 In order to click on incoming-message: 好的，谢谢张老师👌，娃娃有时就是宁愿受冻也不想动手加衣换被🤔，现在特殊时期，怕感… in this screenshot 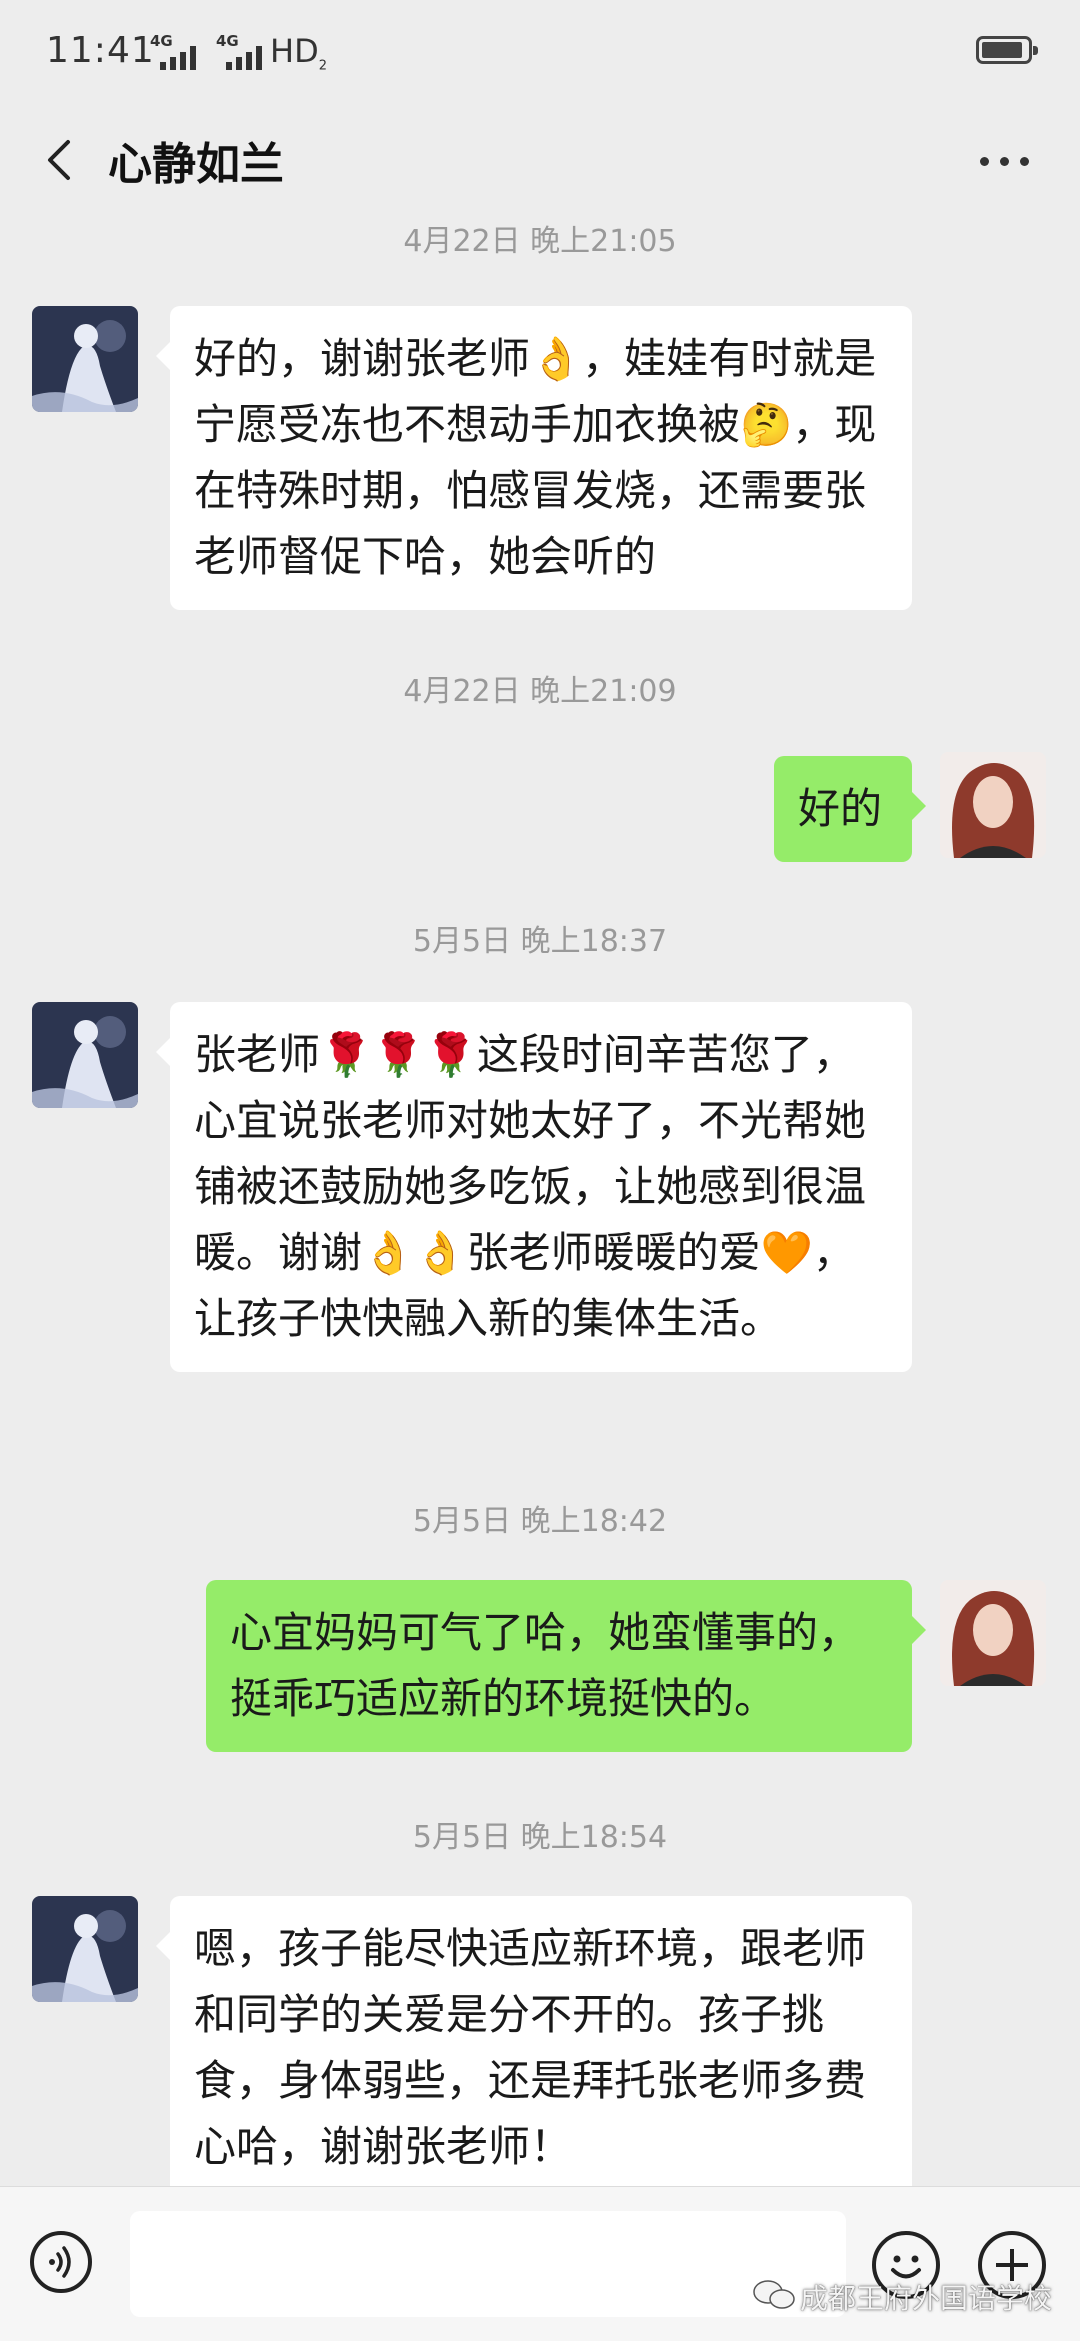, I will do `click(534, 458)`.